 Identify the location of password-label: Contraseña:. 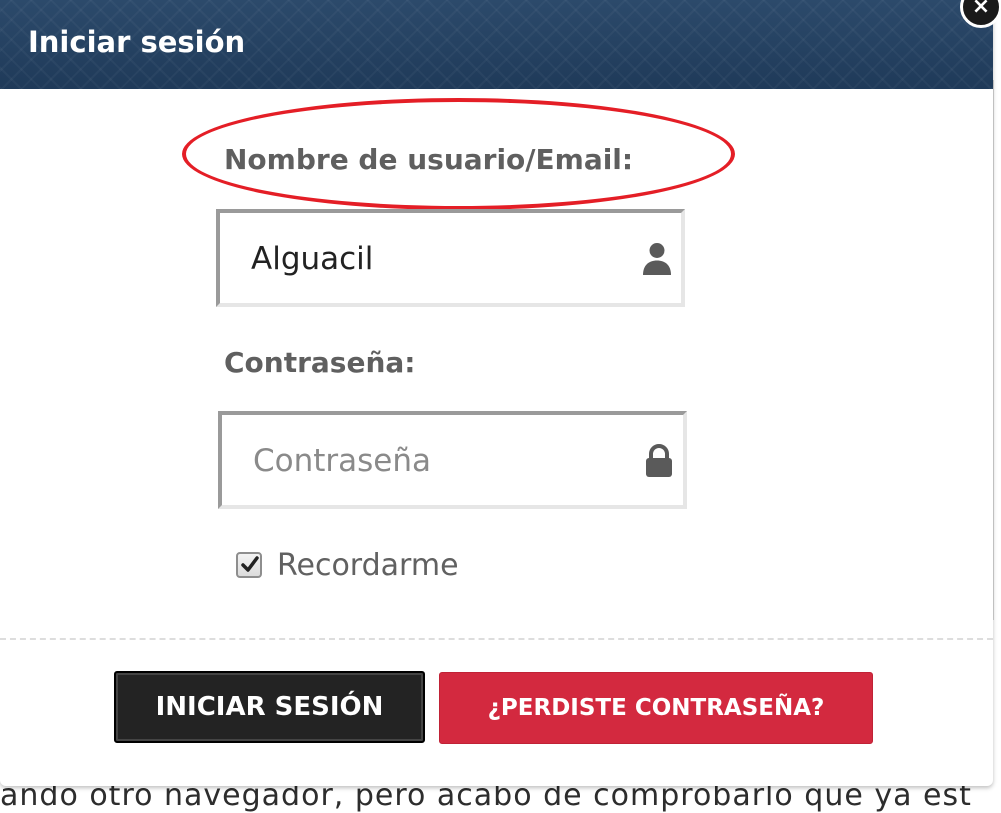
(320, 362).